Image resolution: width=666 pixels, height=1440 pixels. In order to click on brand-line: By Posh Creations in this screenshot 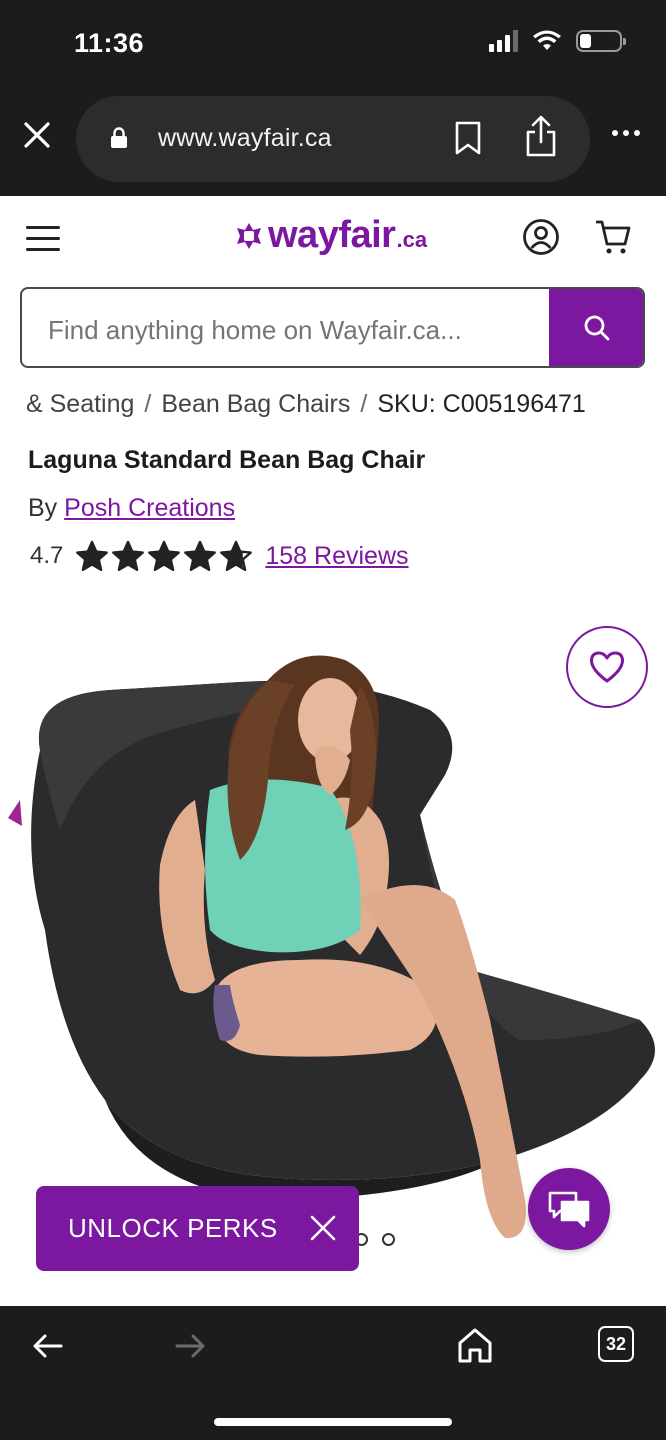, I will do `click(131, 508)`.